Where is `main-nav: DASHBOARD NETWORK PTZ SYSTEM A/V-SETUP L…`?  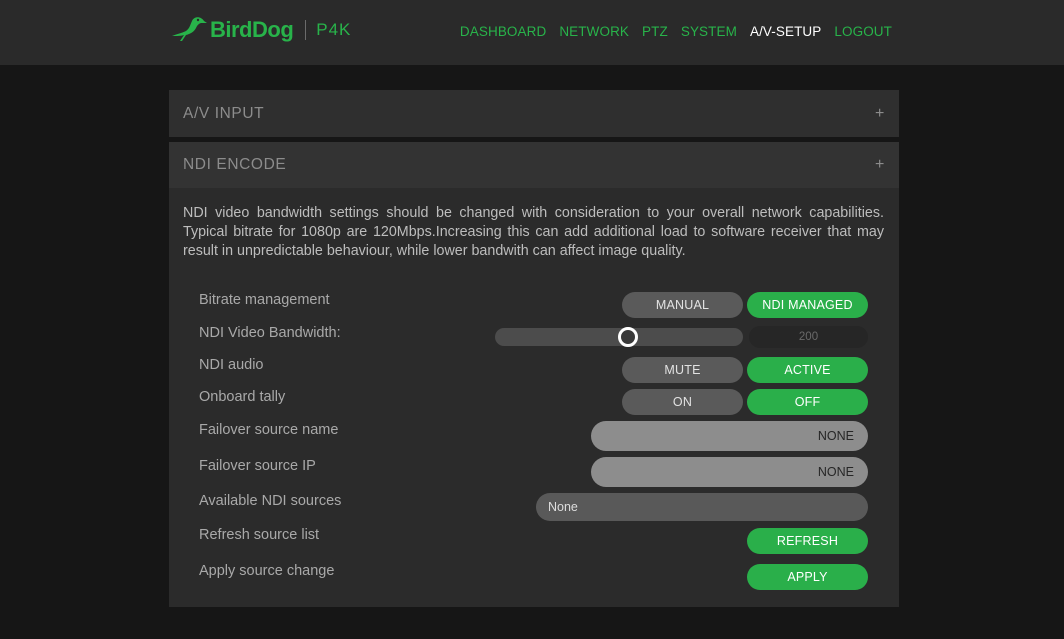
main-nav: DASHBOARD NETWORK PTZ SYSTEM A/V-SETUP L… is located at coordinates (676, 31).